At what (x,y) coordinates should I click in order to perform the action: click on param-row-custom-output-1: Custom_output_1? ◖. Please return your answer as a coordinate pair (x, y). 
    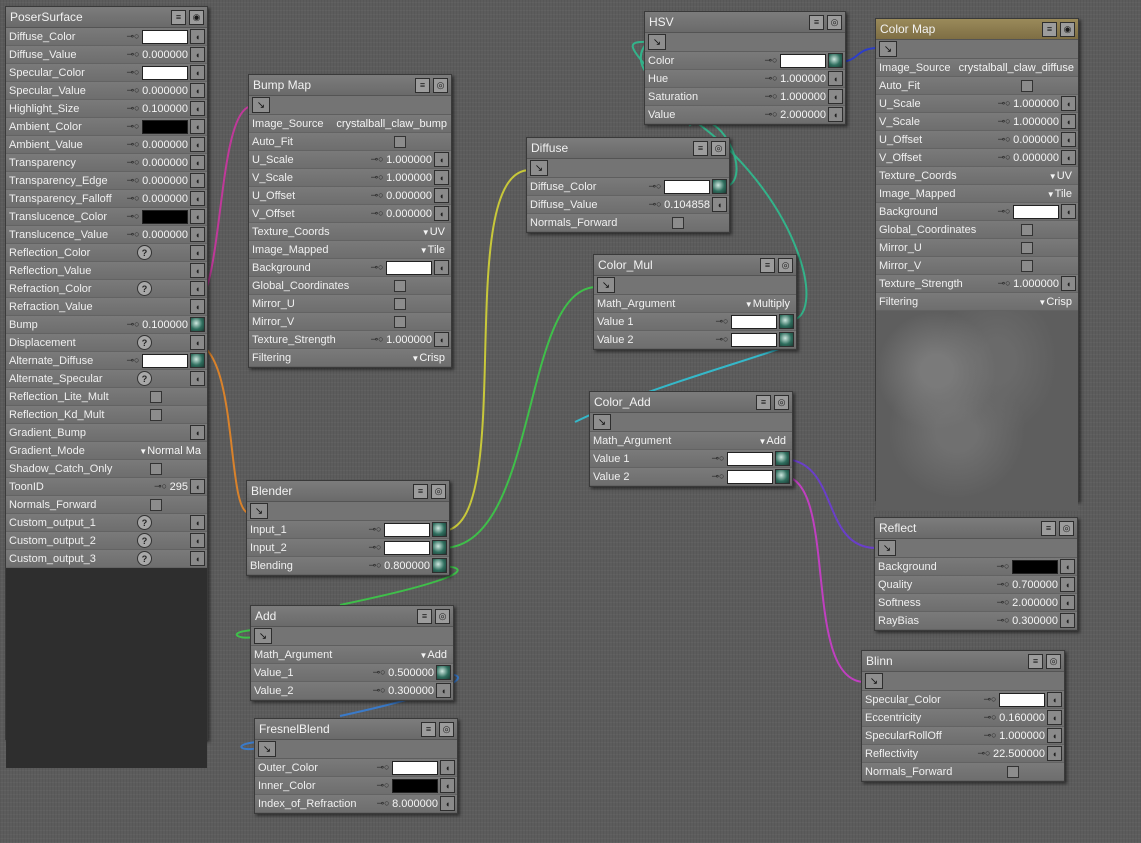
    Looking at the image, I should click on (106, 523).